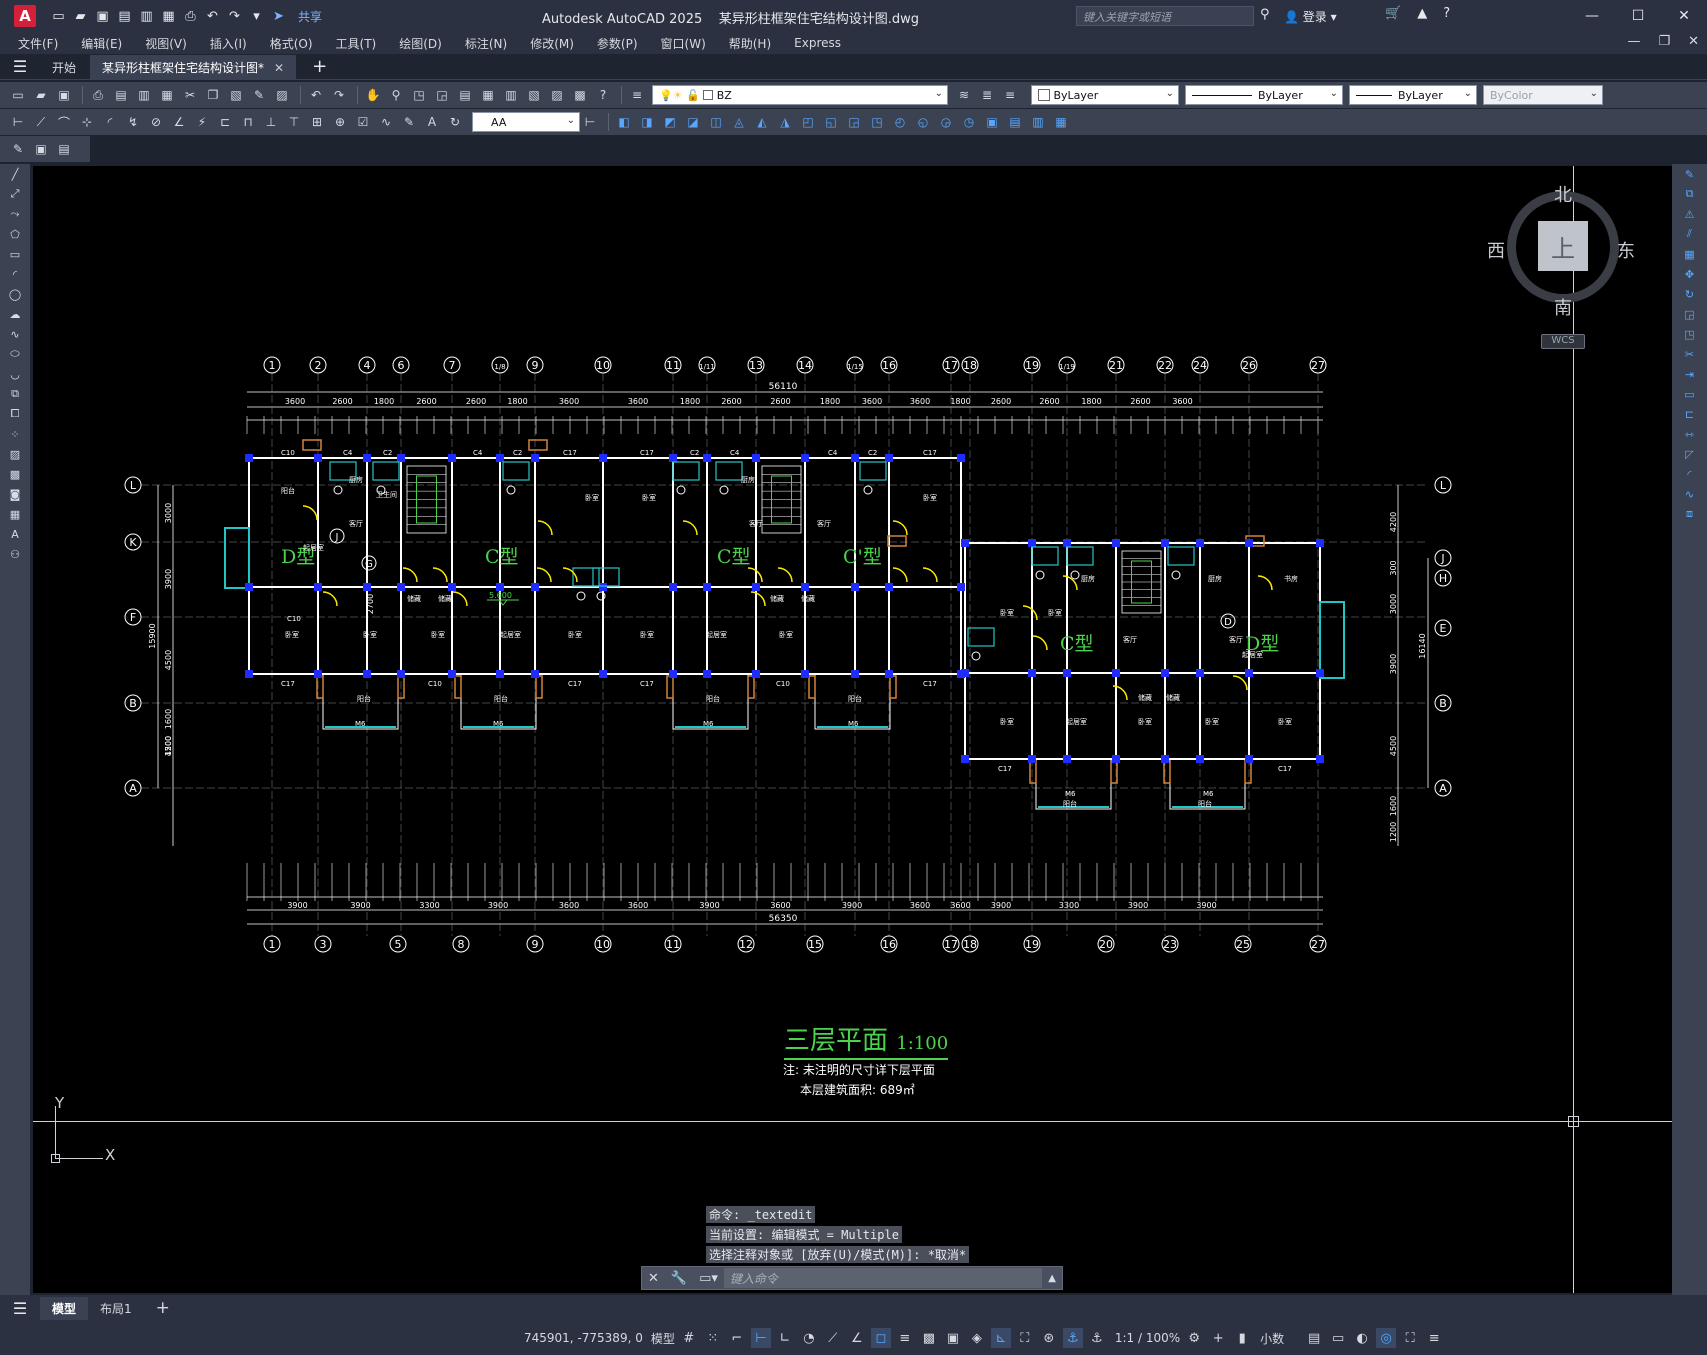 The height and width of the screenshot is (1355, 1707). Describe the element at coordinates (946, 122) in the screenshot. I see `slice-icon: ◶` at that location.